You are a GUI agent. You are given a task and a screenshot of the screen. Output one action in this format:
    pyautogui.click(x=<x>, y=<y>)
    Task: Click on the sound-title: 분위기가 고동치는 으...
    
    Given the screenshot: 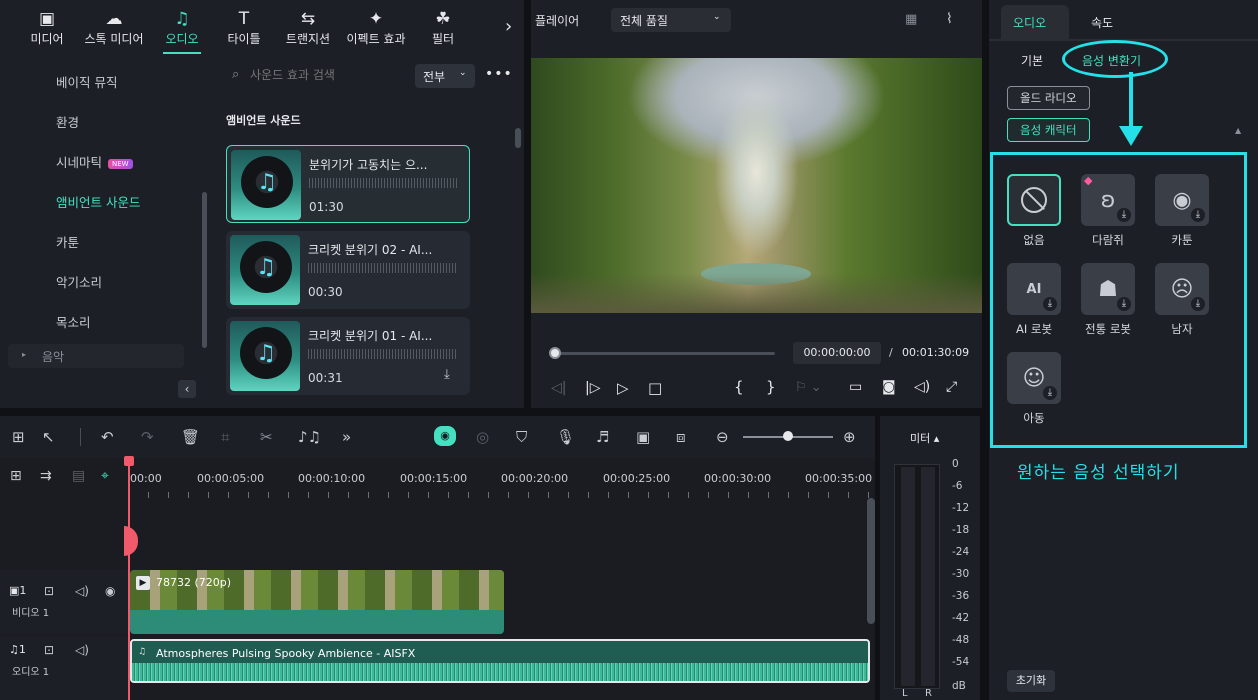 What is the action you would take?
    pyautogui.click(x=368, y=165)
    